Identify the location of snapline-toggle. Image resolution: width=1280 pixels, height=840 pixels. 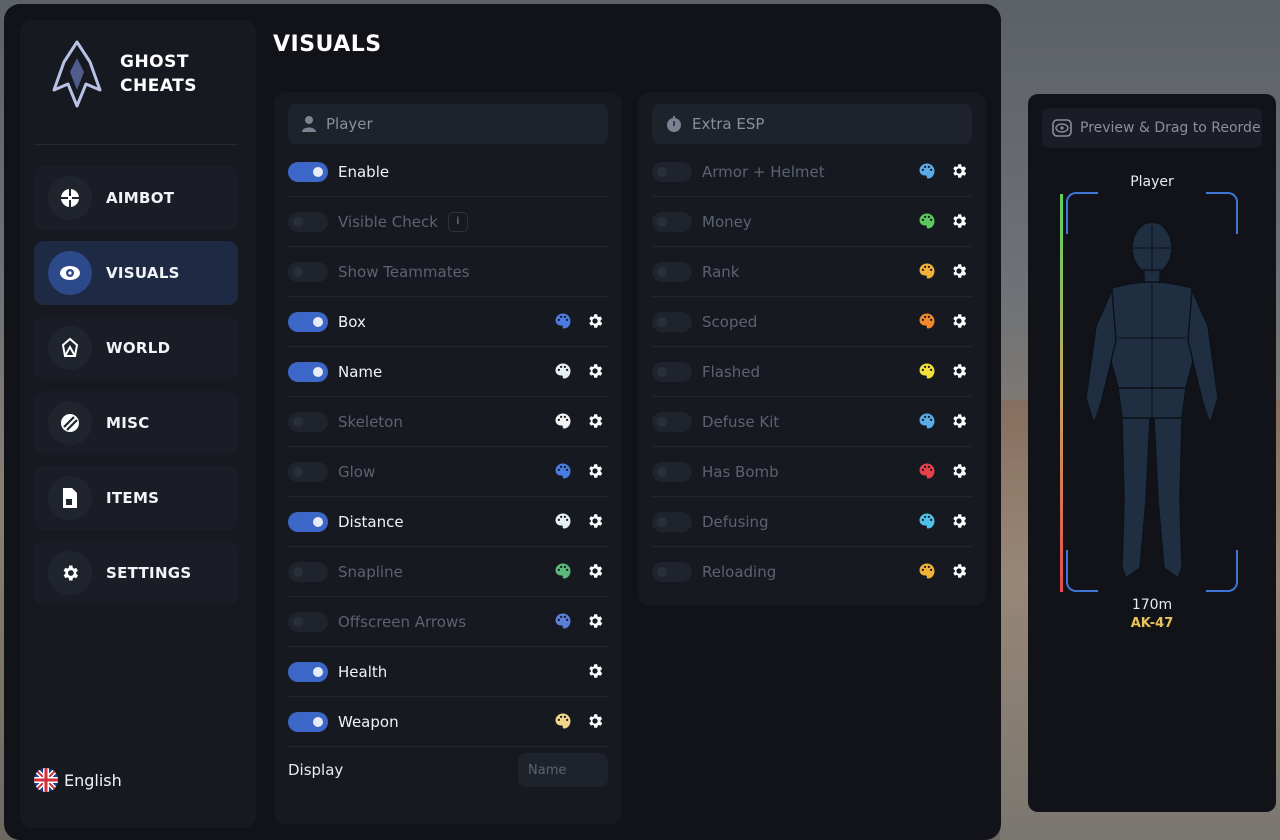
(308, 571).